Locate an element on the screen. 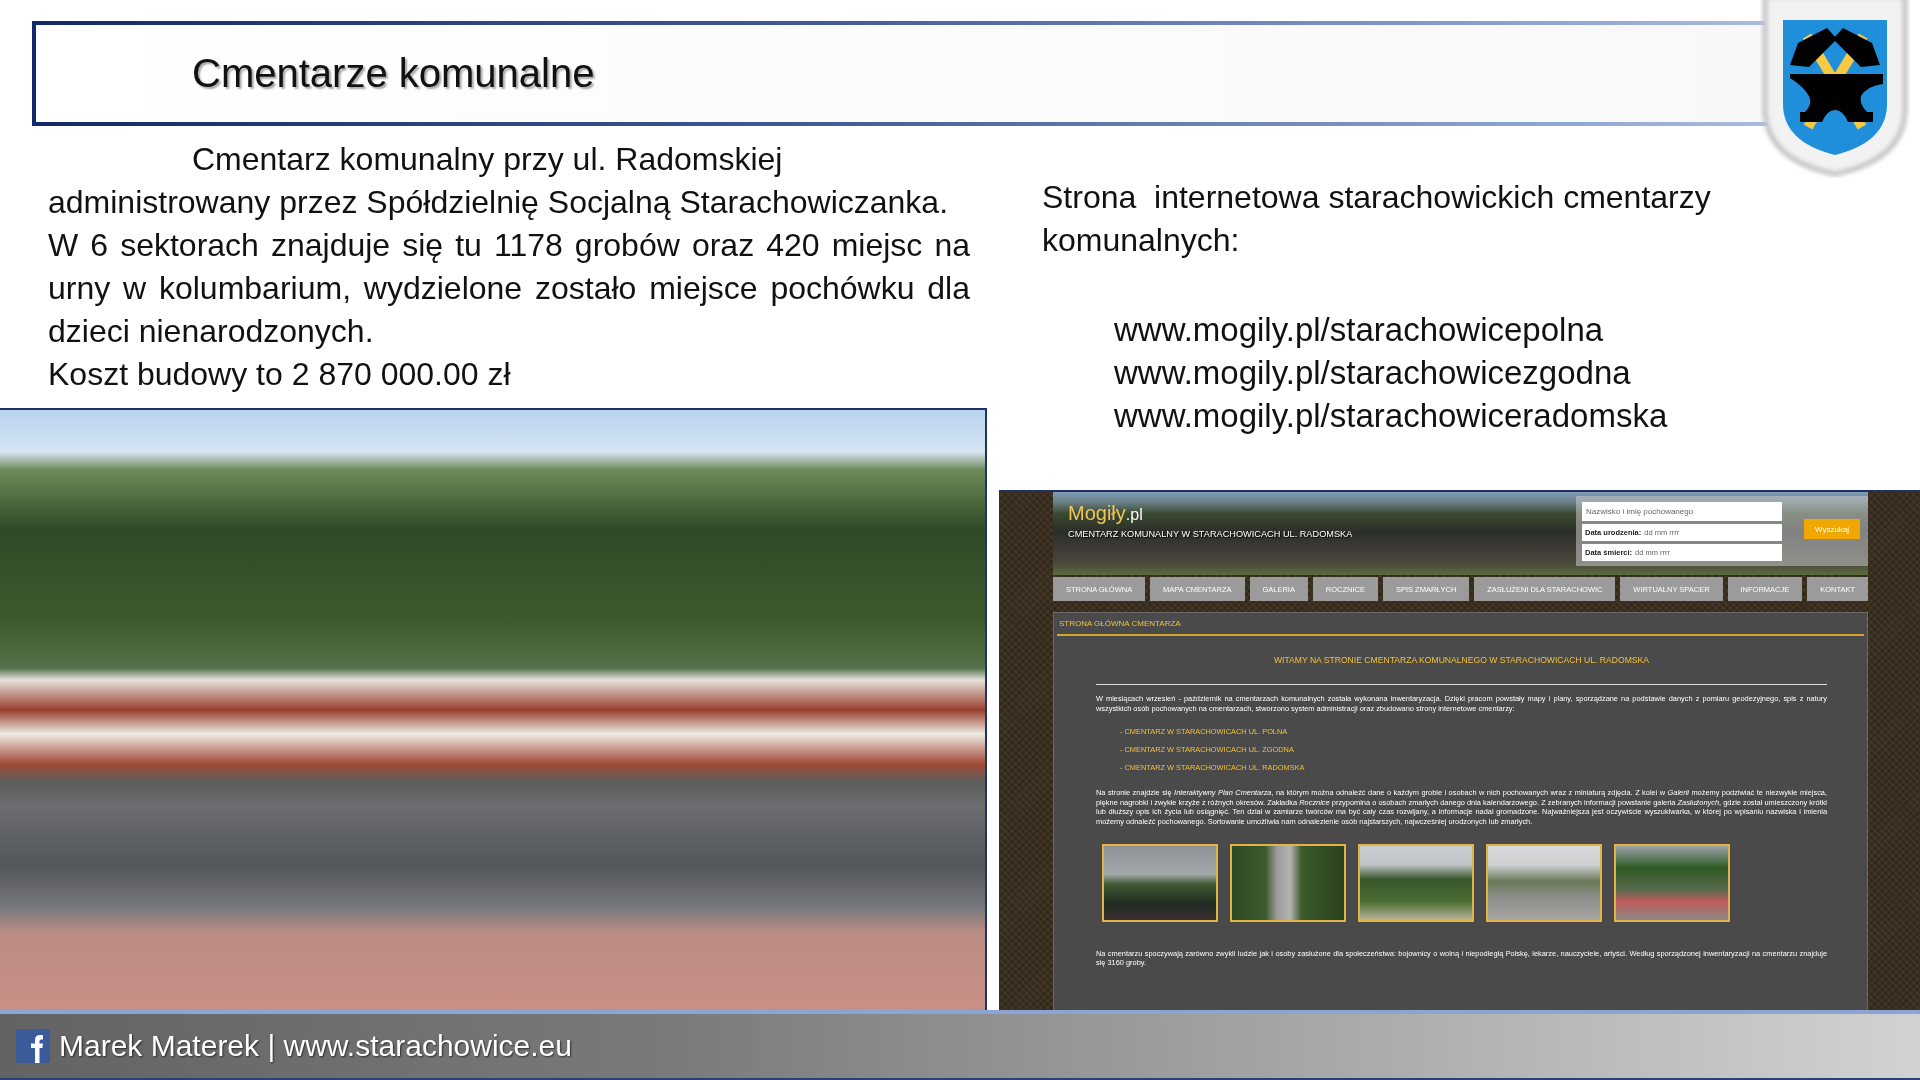  facebook-icon is located at coordinates (33, 1046).